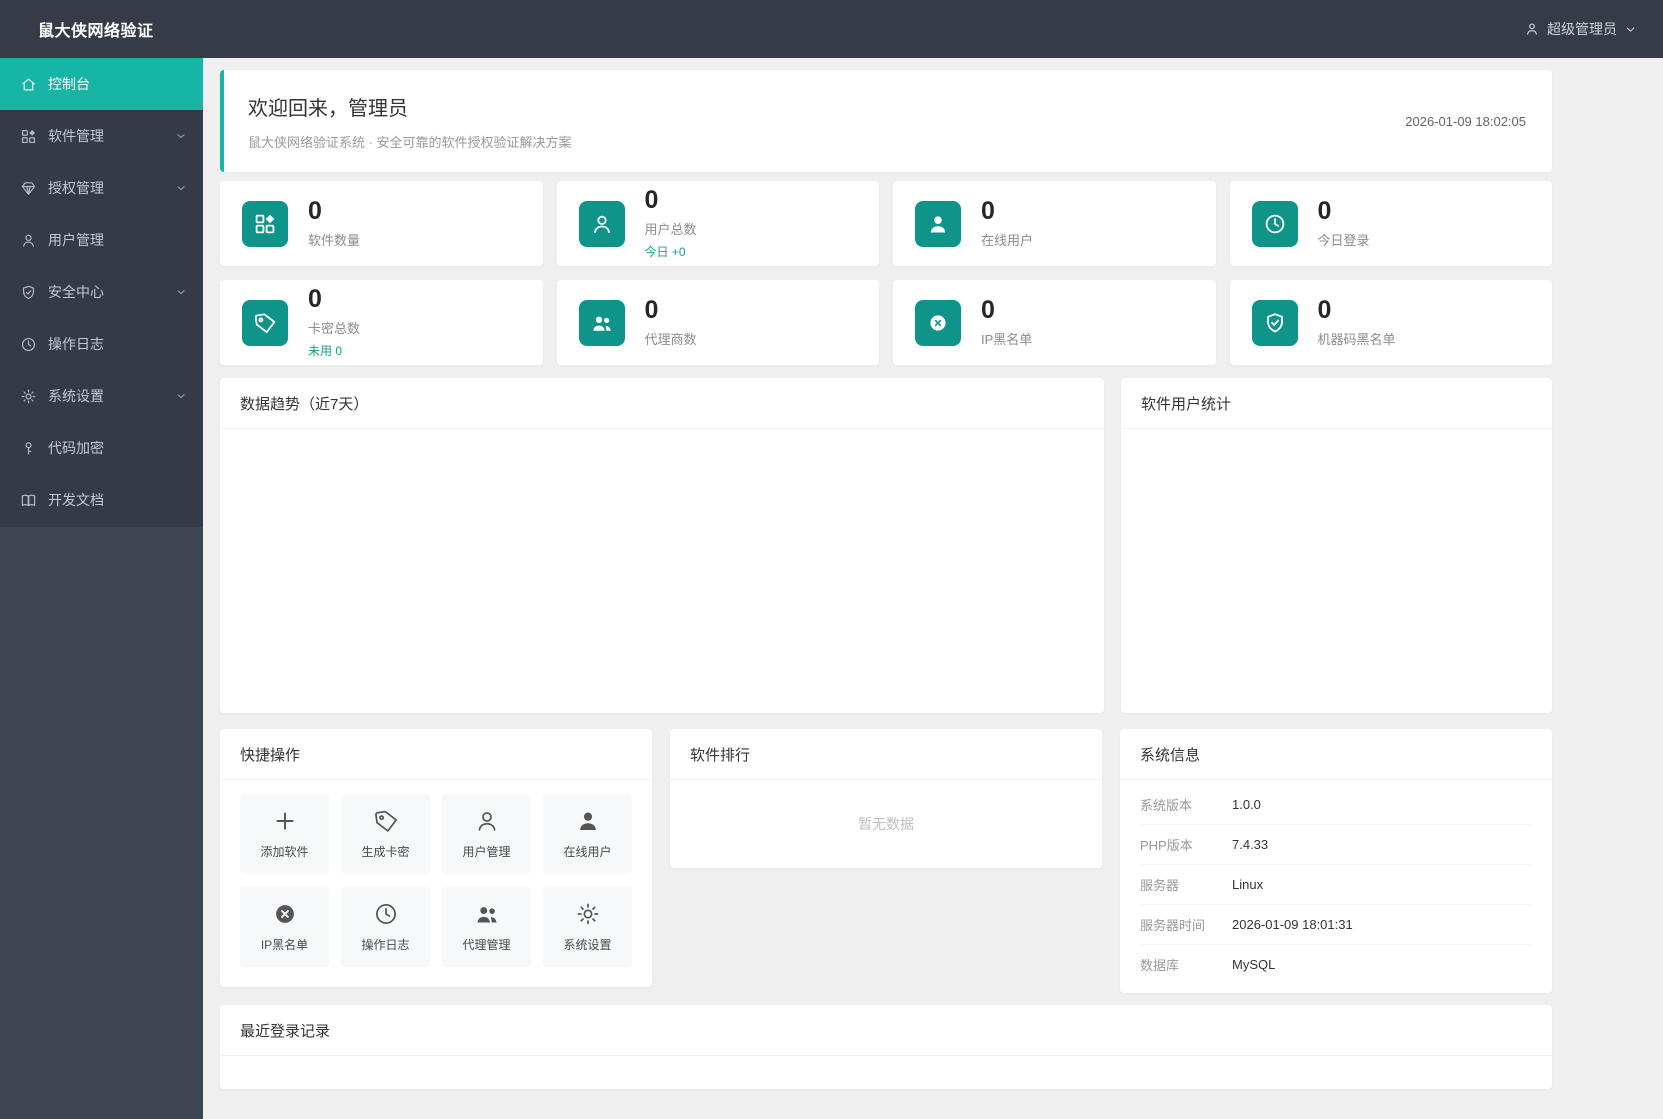 The width and height of the screenshot is (1663, 1119). What do you see at coordinates (486, 834) in the screenshot?
I see `quick-action-user-management: 用户管理` at bounding box center [486, 834].